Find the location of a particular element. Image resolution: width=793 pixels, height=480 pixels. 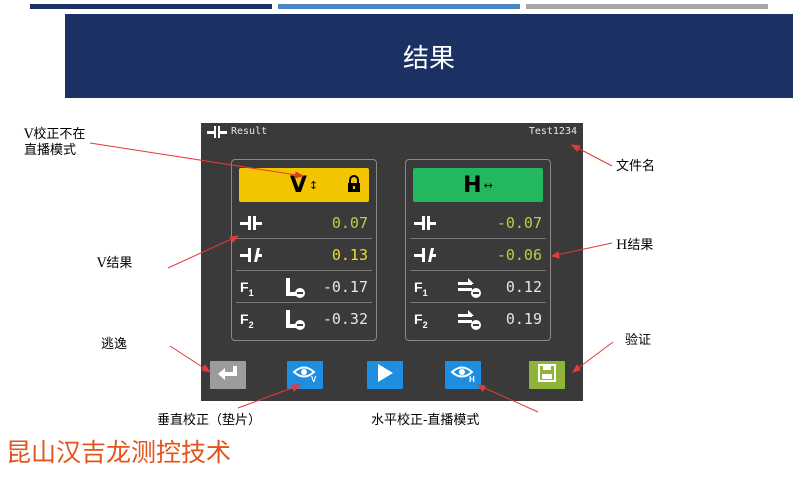

annotation-vertical-shim: 垂直校正（垫片） is located at coordinates (209, 420).